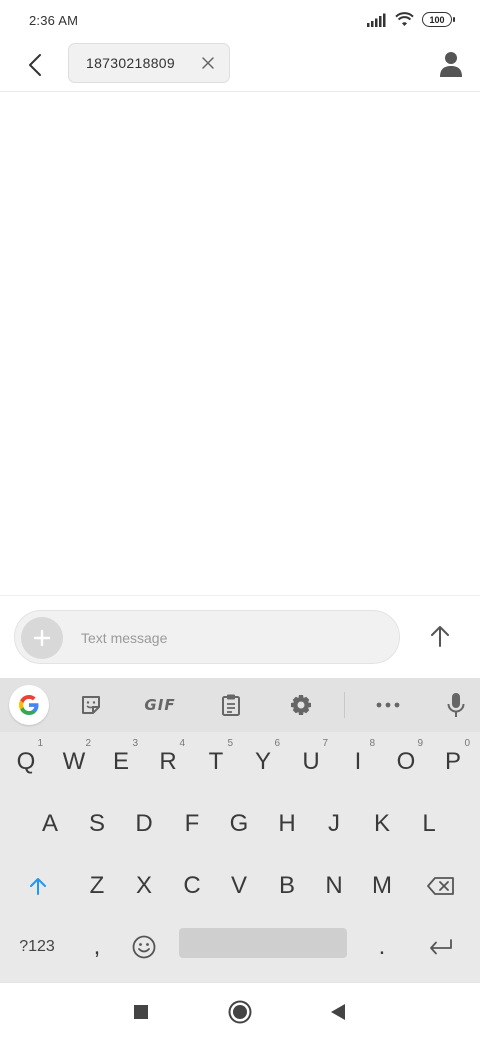 This screenshot has height=1040, width=480. I want to click on close-icon, so click(208, 63).